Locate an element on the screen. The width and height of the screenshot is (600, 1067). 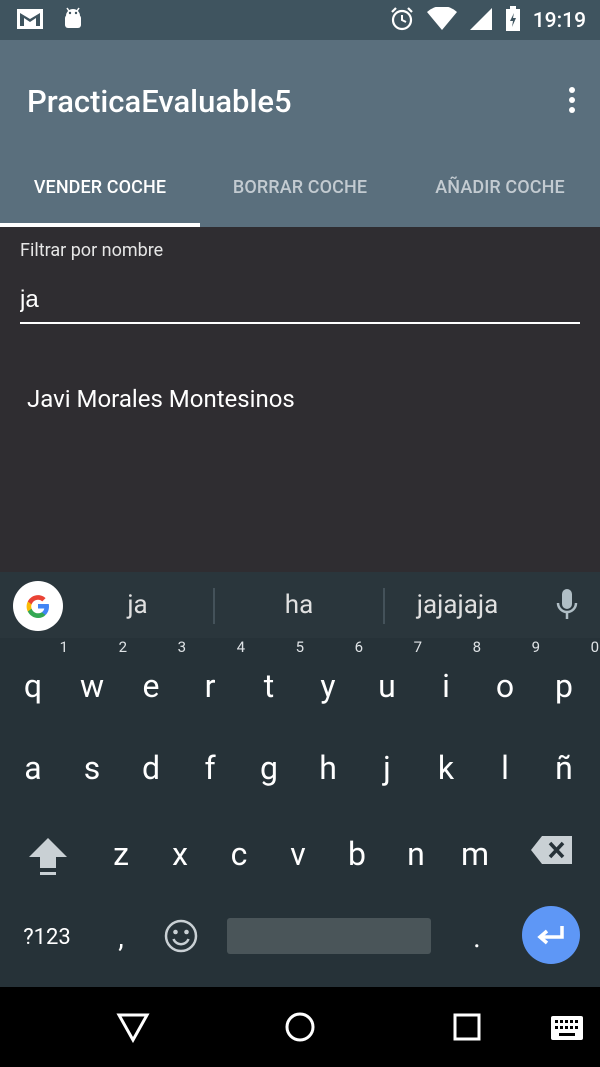
key-t: t5 is located at coordinates (274, 673).